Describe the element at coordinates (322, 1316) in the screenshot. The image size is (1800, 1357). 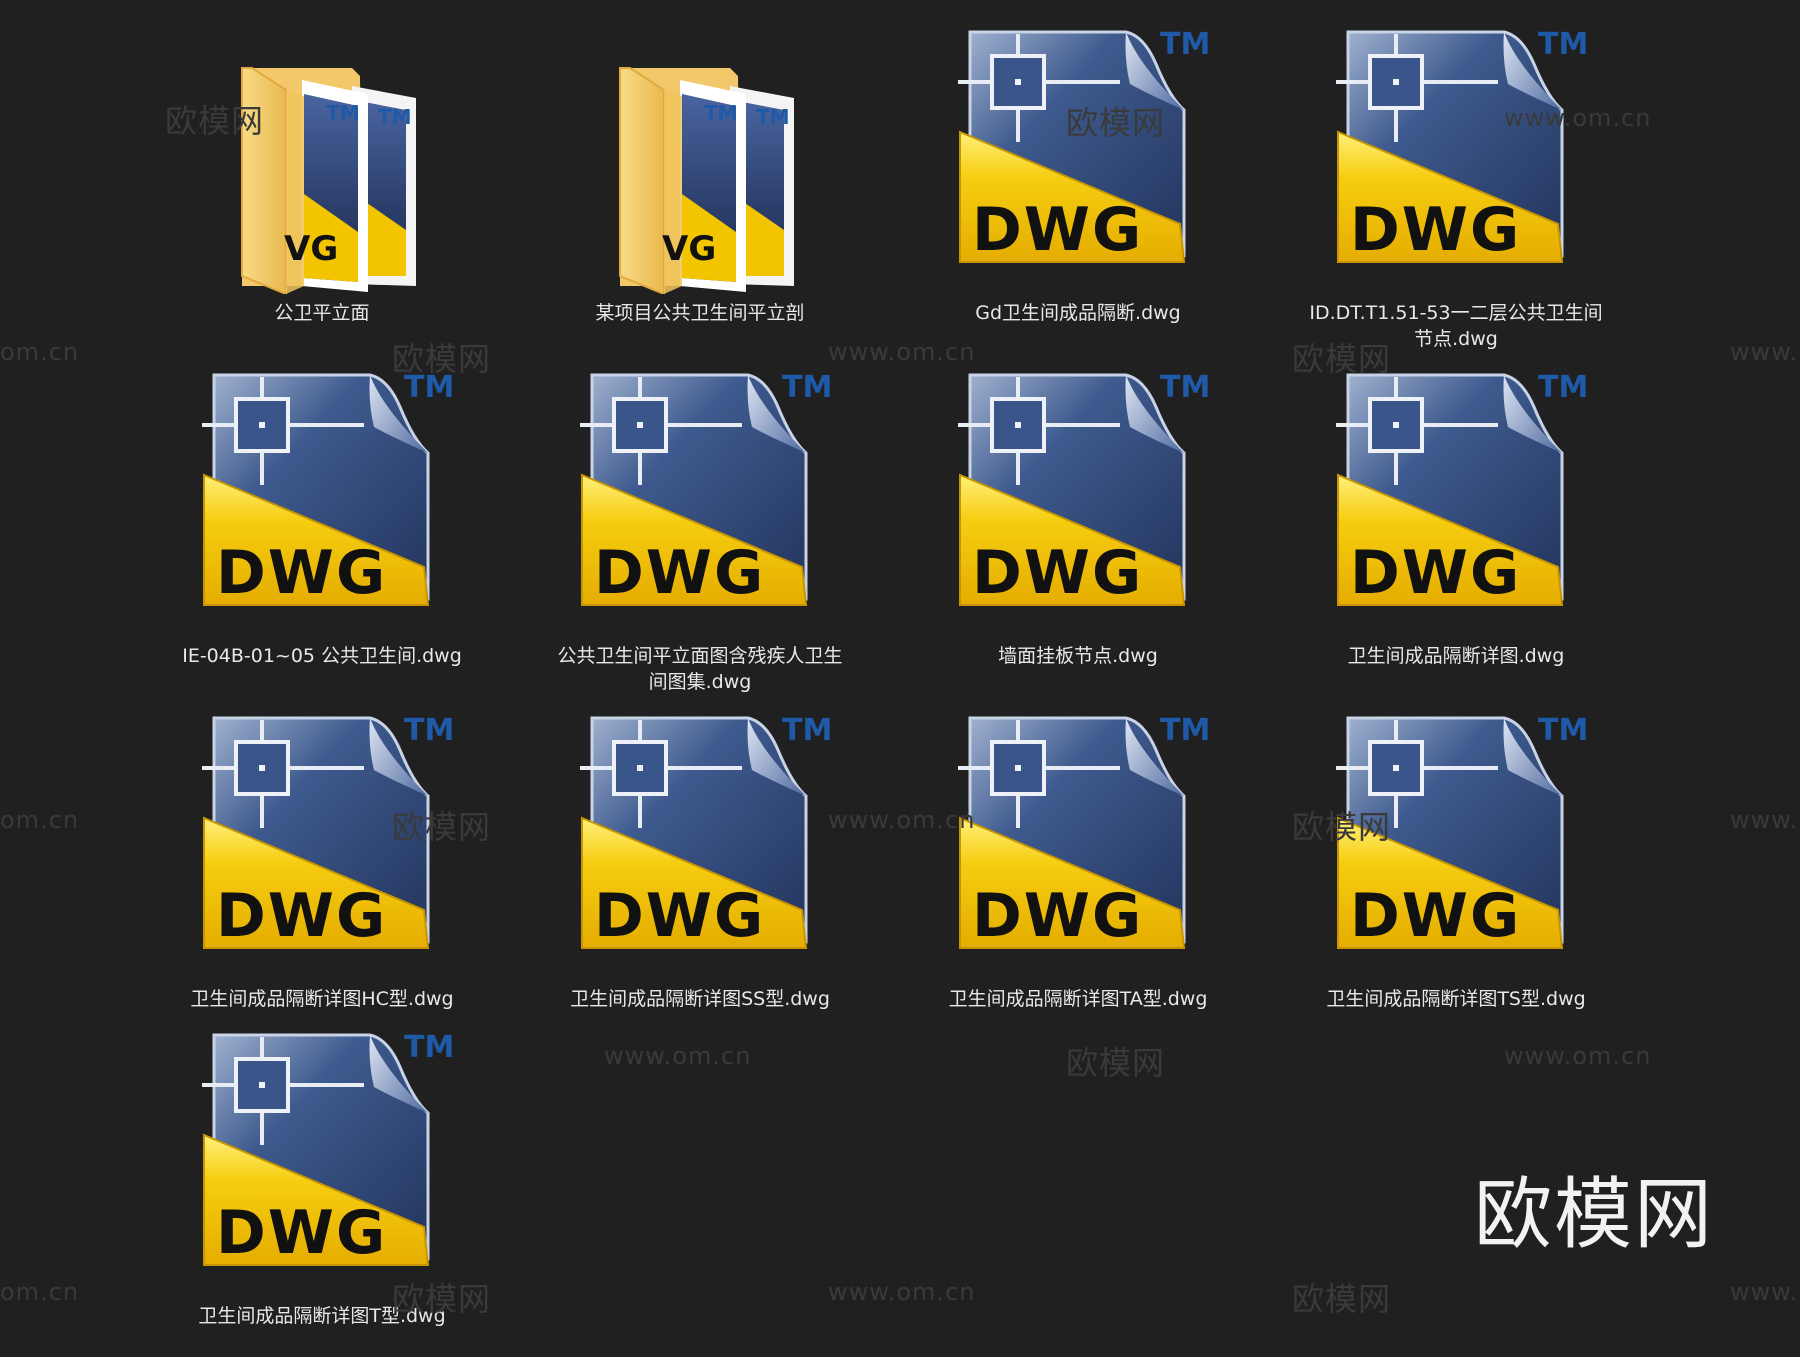
I see `file-name-label: 卫生间成品隔断详图T型.dwg` at that location.